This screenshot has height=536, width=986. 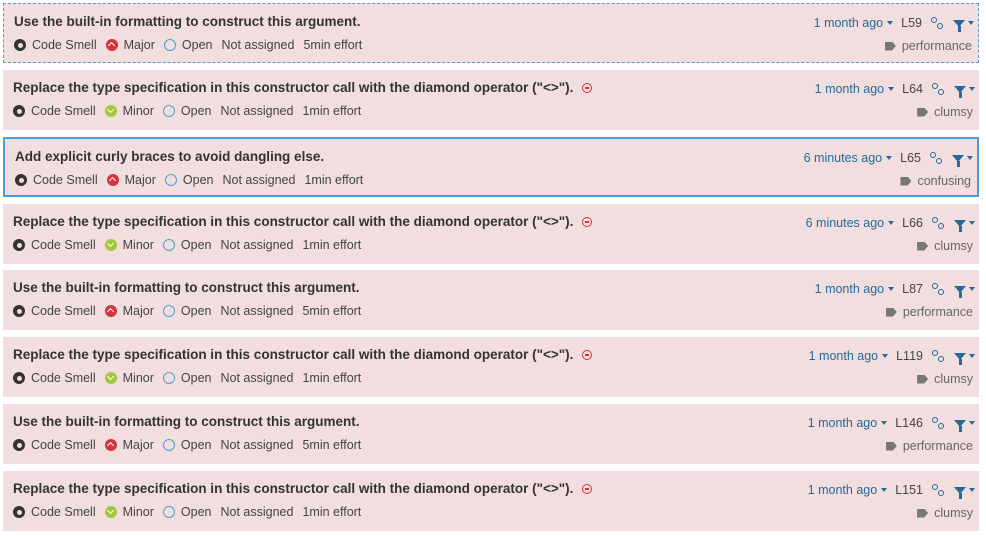 What do you see at coordinates (332, 111) in the screenshot?
I see `issue-effort: 1min effort` at bounding box center [332, 111].